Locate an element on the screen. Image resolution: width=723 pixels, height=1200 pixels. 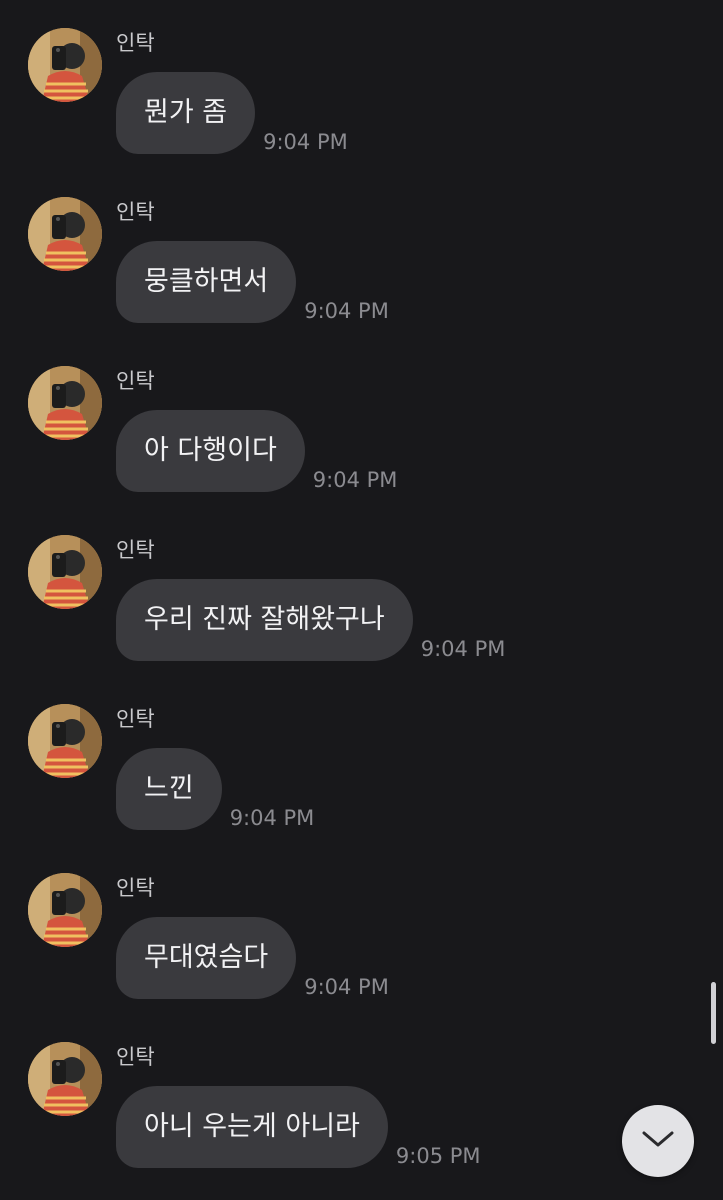
message-bubble: 아 다행이다 is located at coordinates (210, 451).